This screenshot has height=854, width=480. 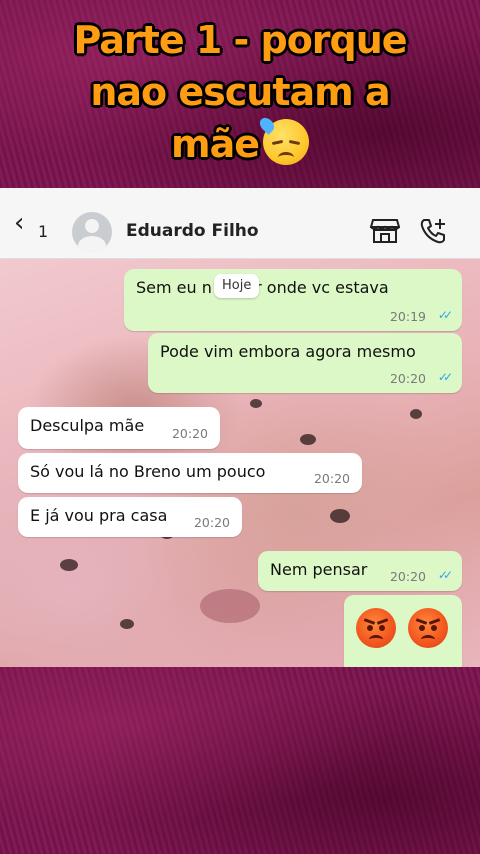 I want to click on contact-name: Eduardo Filho, so click(x=192, y=231).